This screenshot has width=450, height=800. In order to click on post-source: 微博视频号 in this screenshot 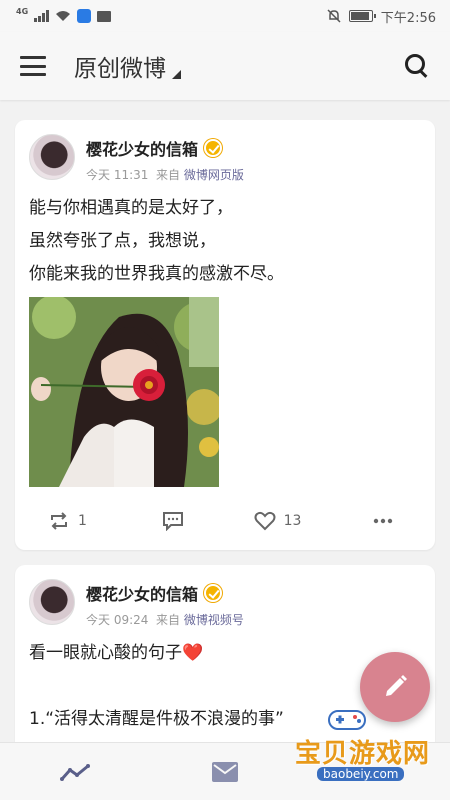, I will do `click(214, 620)`.